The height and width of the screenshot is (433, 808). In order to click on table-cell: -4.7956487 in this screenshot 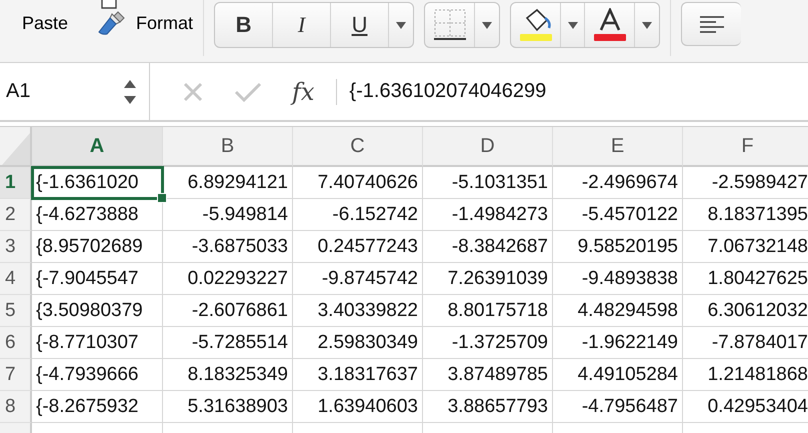, I will do `click(618, 407)`.